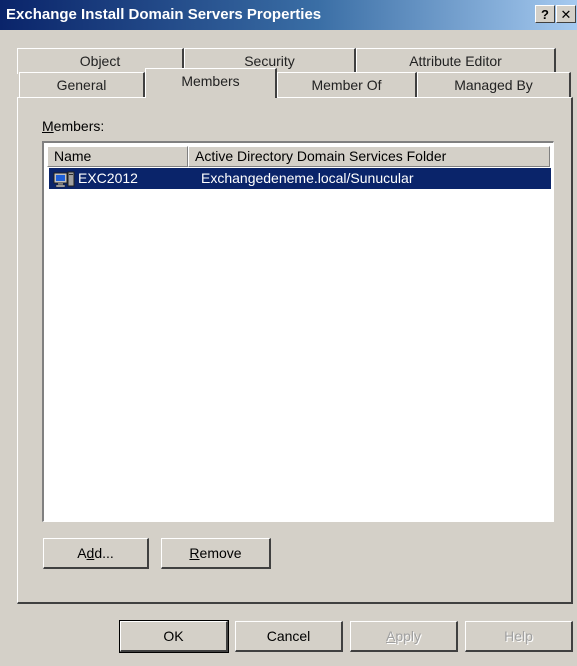  Describe the element at coordinates (108, 178) in the screenshot. I see `member-name: EXC2012` at that location.